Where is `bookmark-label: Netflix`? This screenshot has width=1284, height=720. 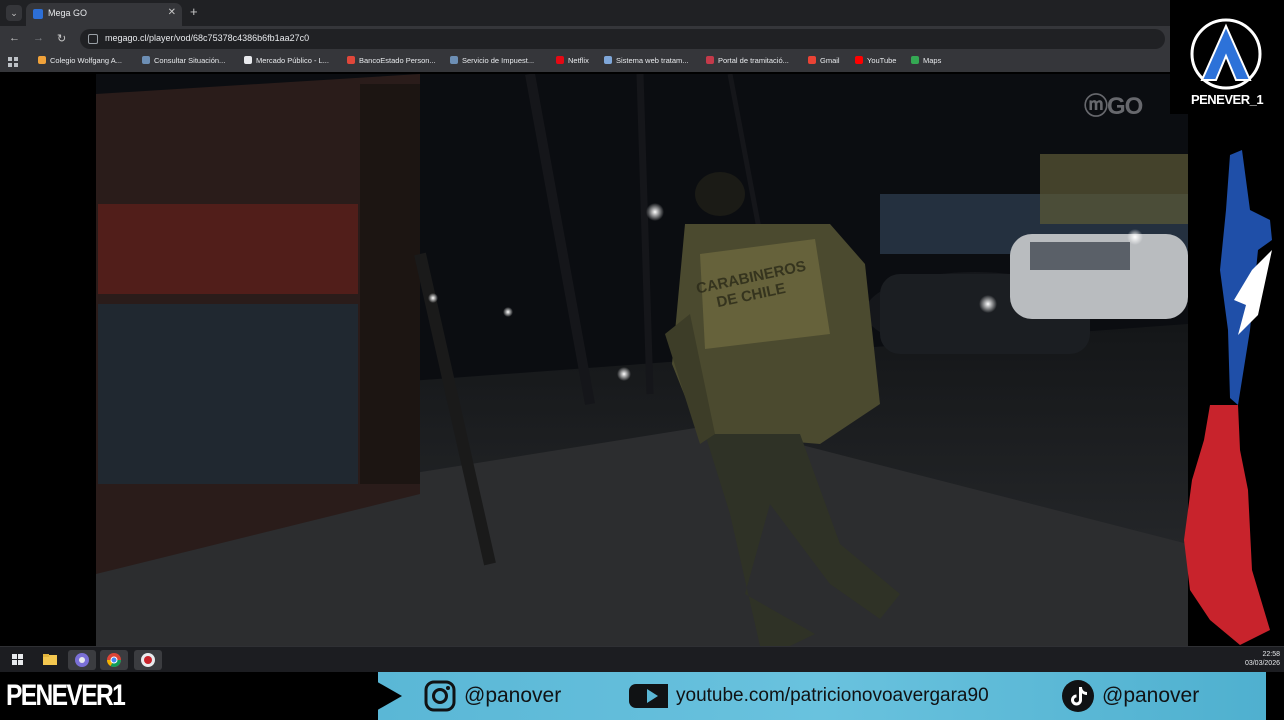
bookmark-label: Netflix is located at coordinates (578, 60).